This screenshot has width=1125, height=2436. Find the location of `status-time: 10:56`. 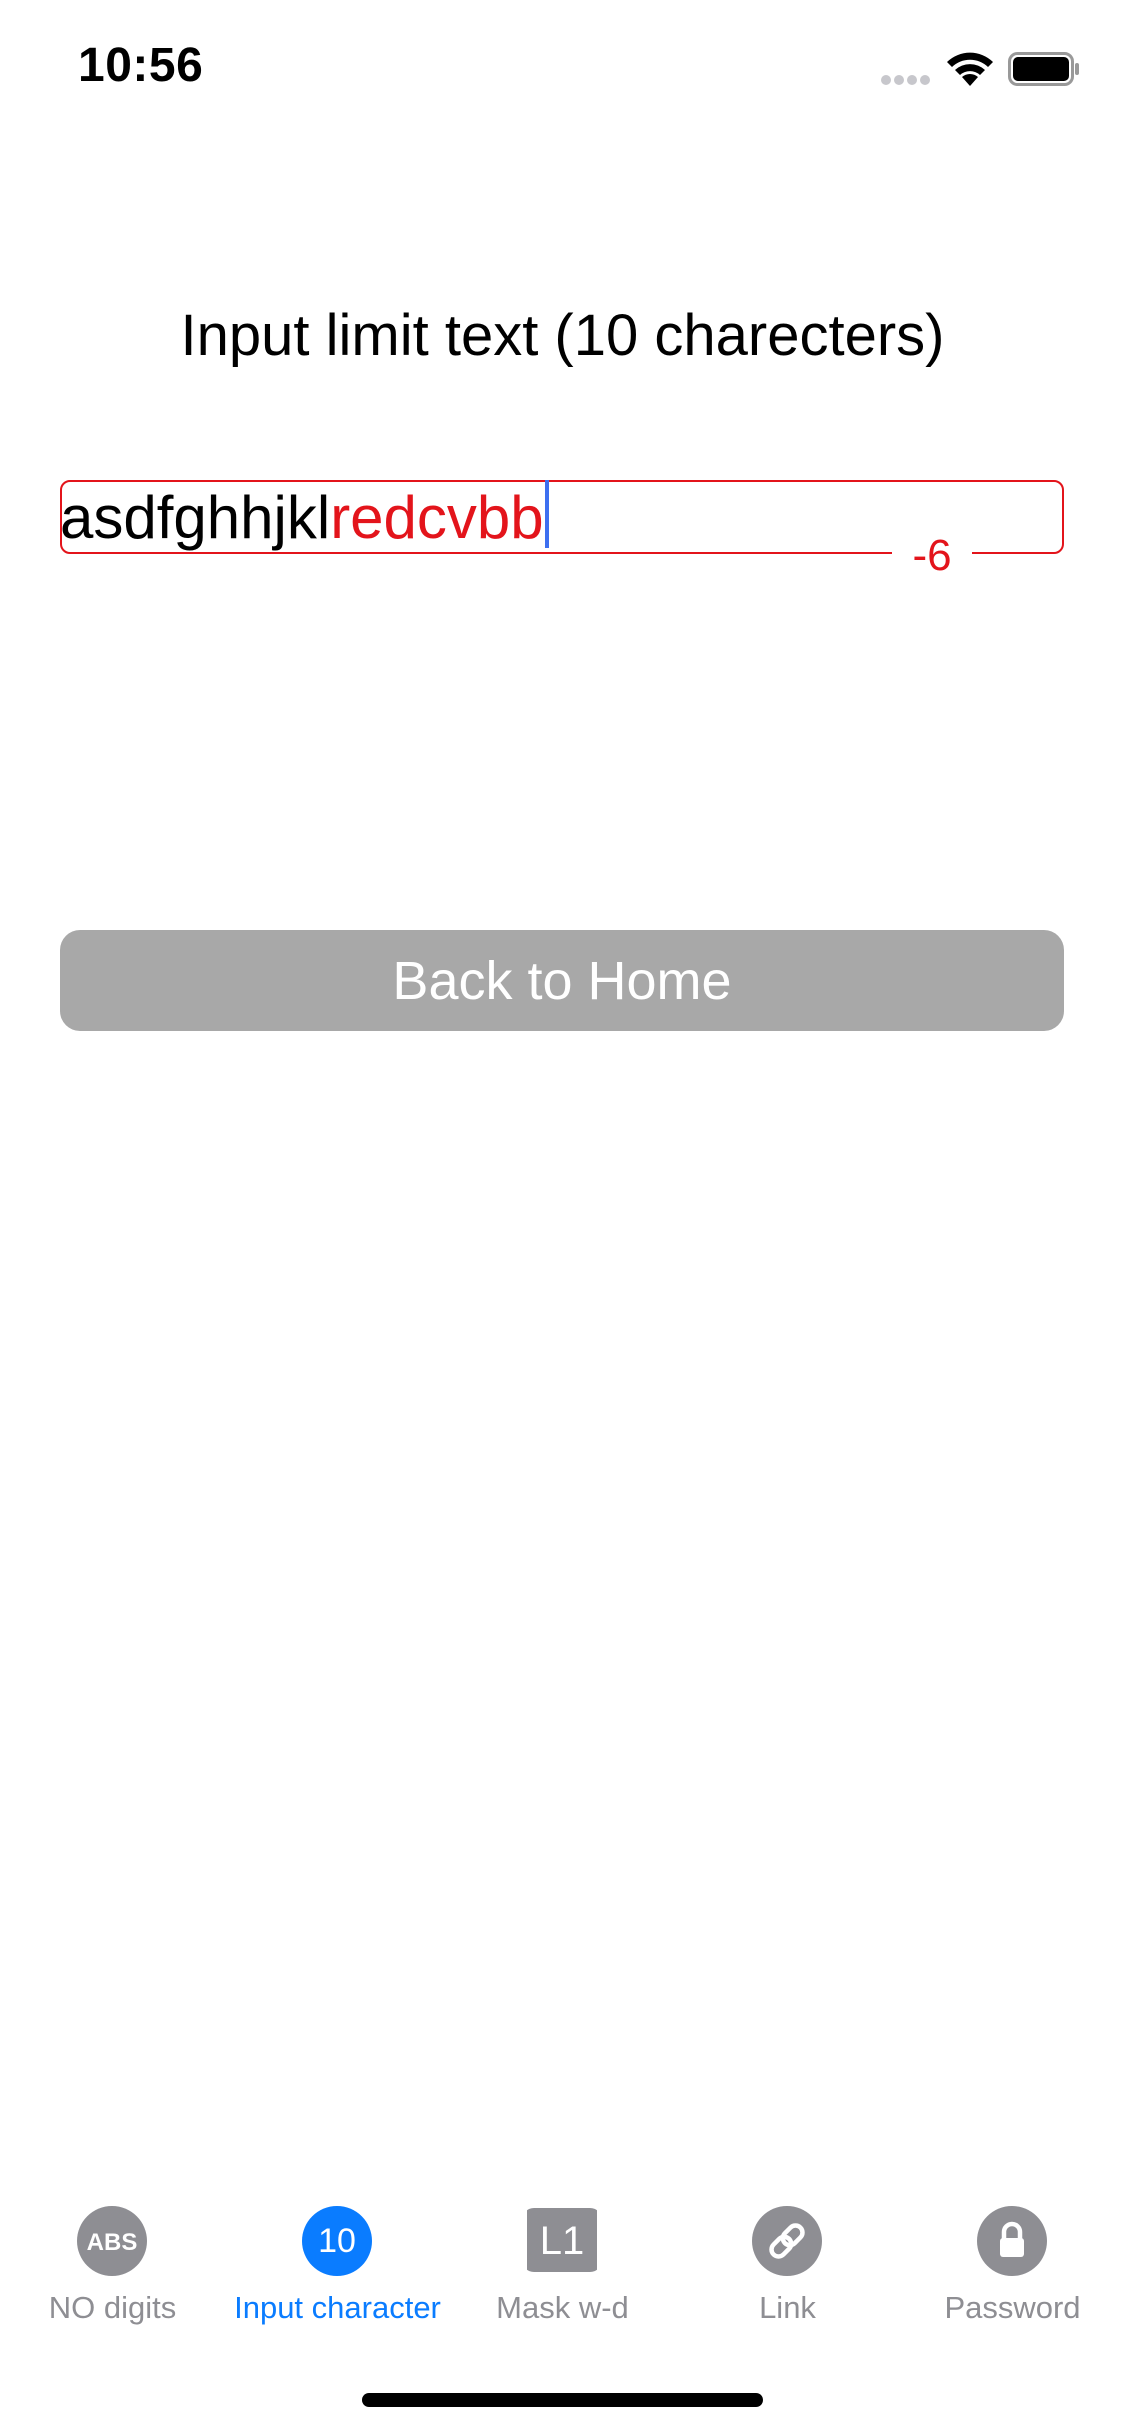

status-time: 10:56 is located at coordinates (141, 65).